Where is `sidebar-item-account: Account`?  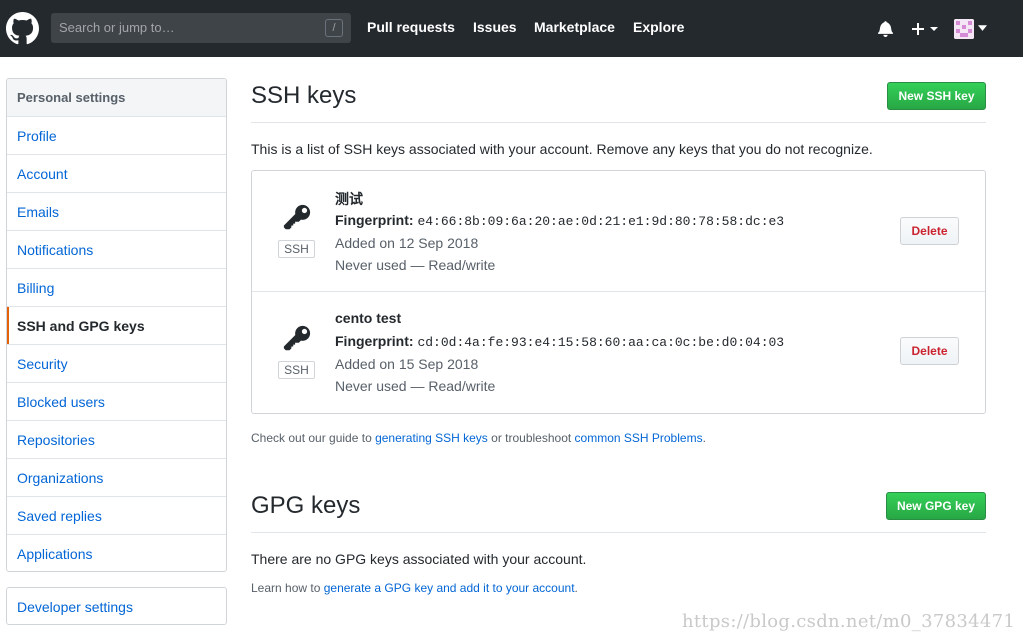
sidebar-item-account: Account is located at coordinates (116, 174).